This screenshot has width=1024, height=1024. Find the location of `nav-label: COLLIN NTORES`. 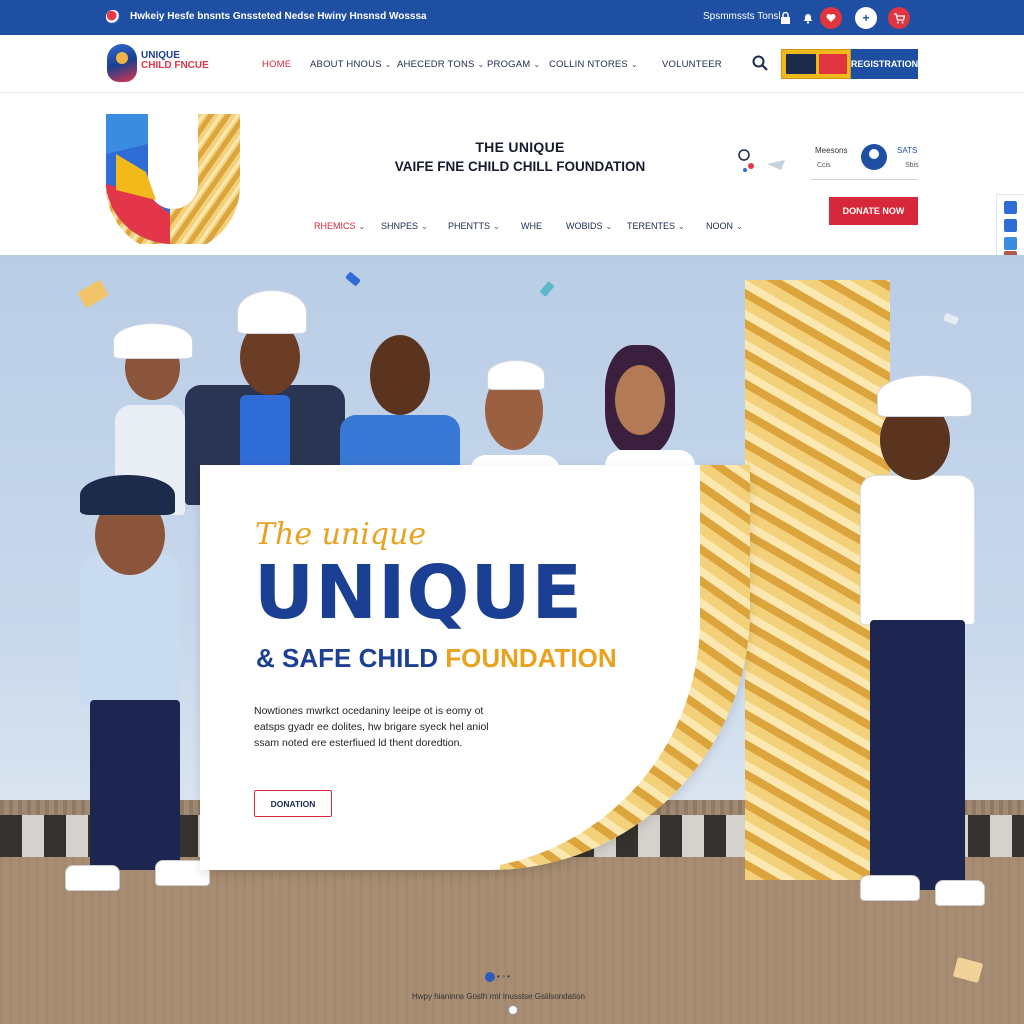

nav-label: COLLIN NTORES is located at coordinates (588, 64).